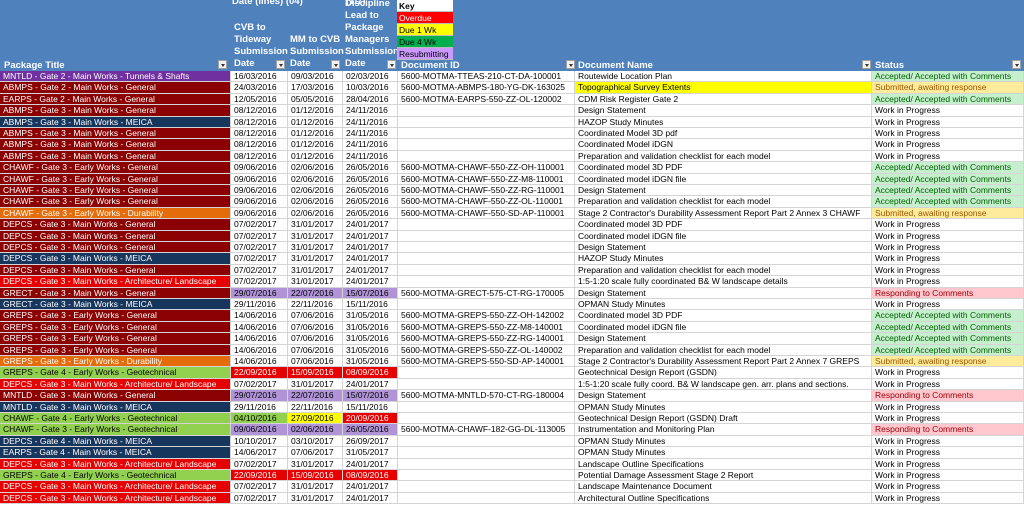 The width and height of the screenshot is (1024, 505). Describe the element at coordinates (948, 213) in the screenshot. I see `status-cell: Submitted, awaiting response` at that location.